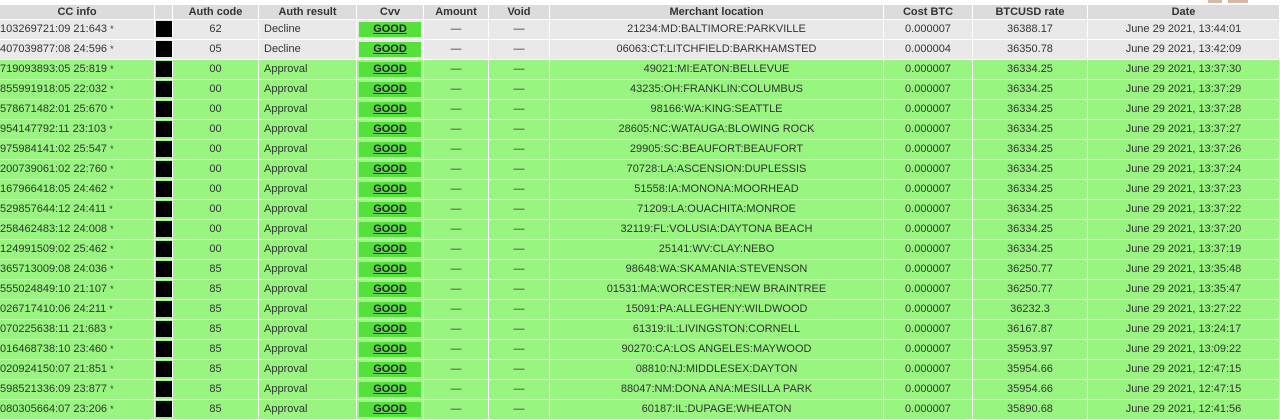 The image size is (1280, 420). What do you see at coordinates (308, 370) in the screenshot?
I see `auth-result-cell: Approval` at bounding box center [308, 370].